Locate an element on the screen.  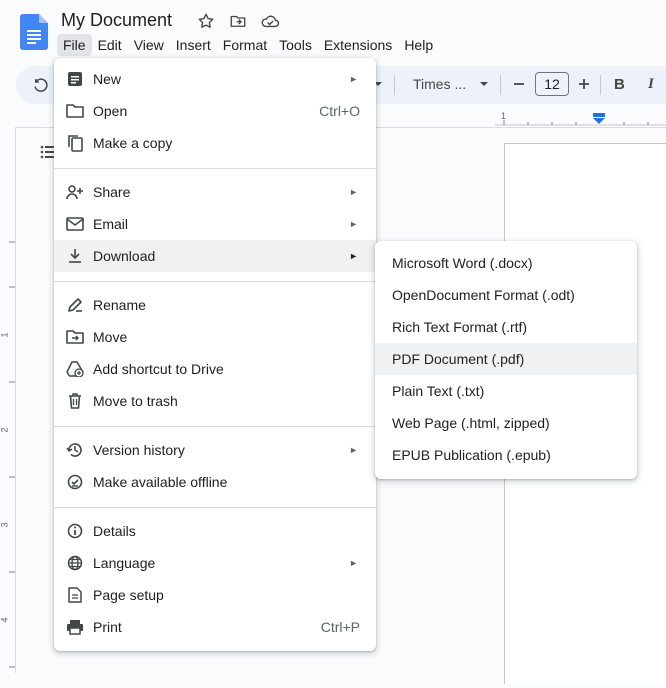
menu-view: View is located at coordinates (149, 45).